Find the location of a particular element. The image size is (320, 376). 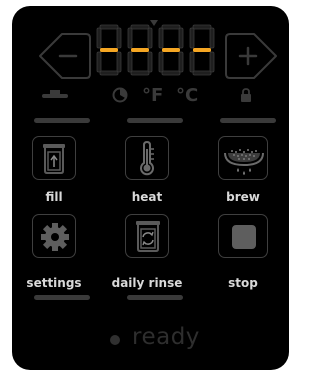

decrease-button is located at coordinates (66, 57).